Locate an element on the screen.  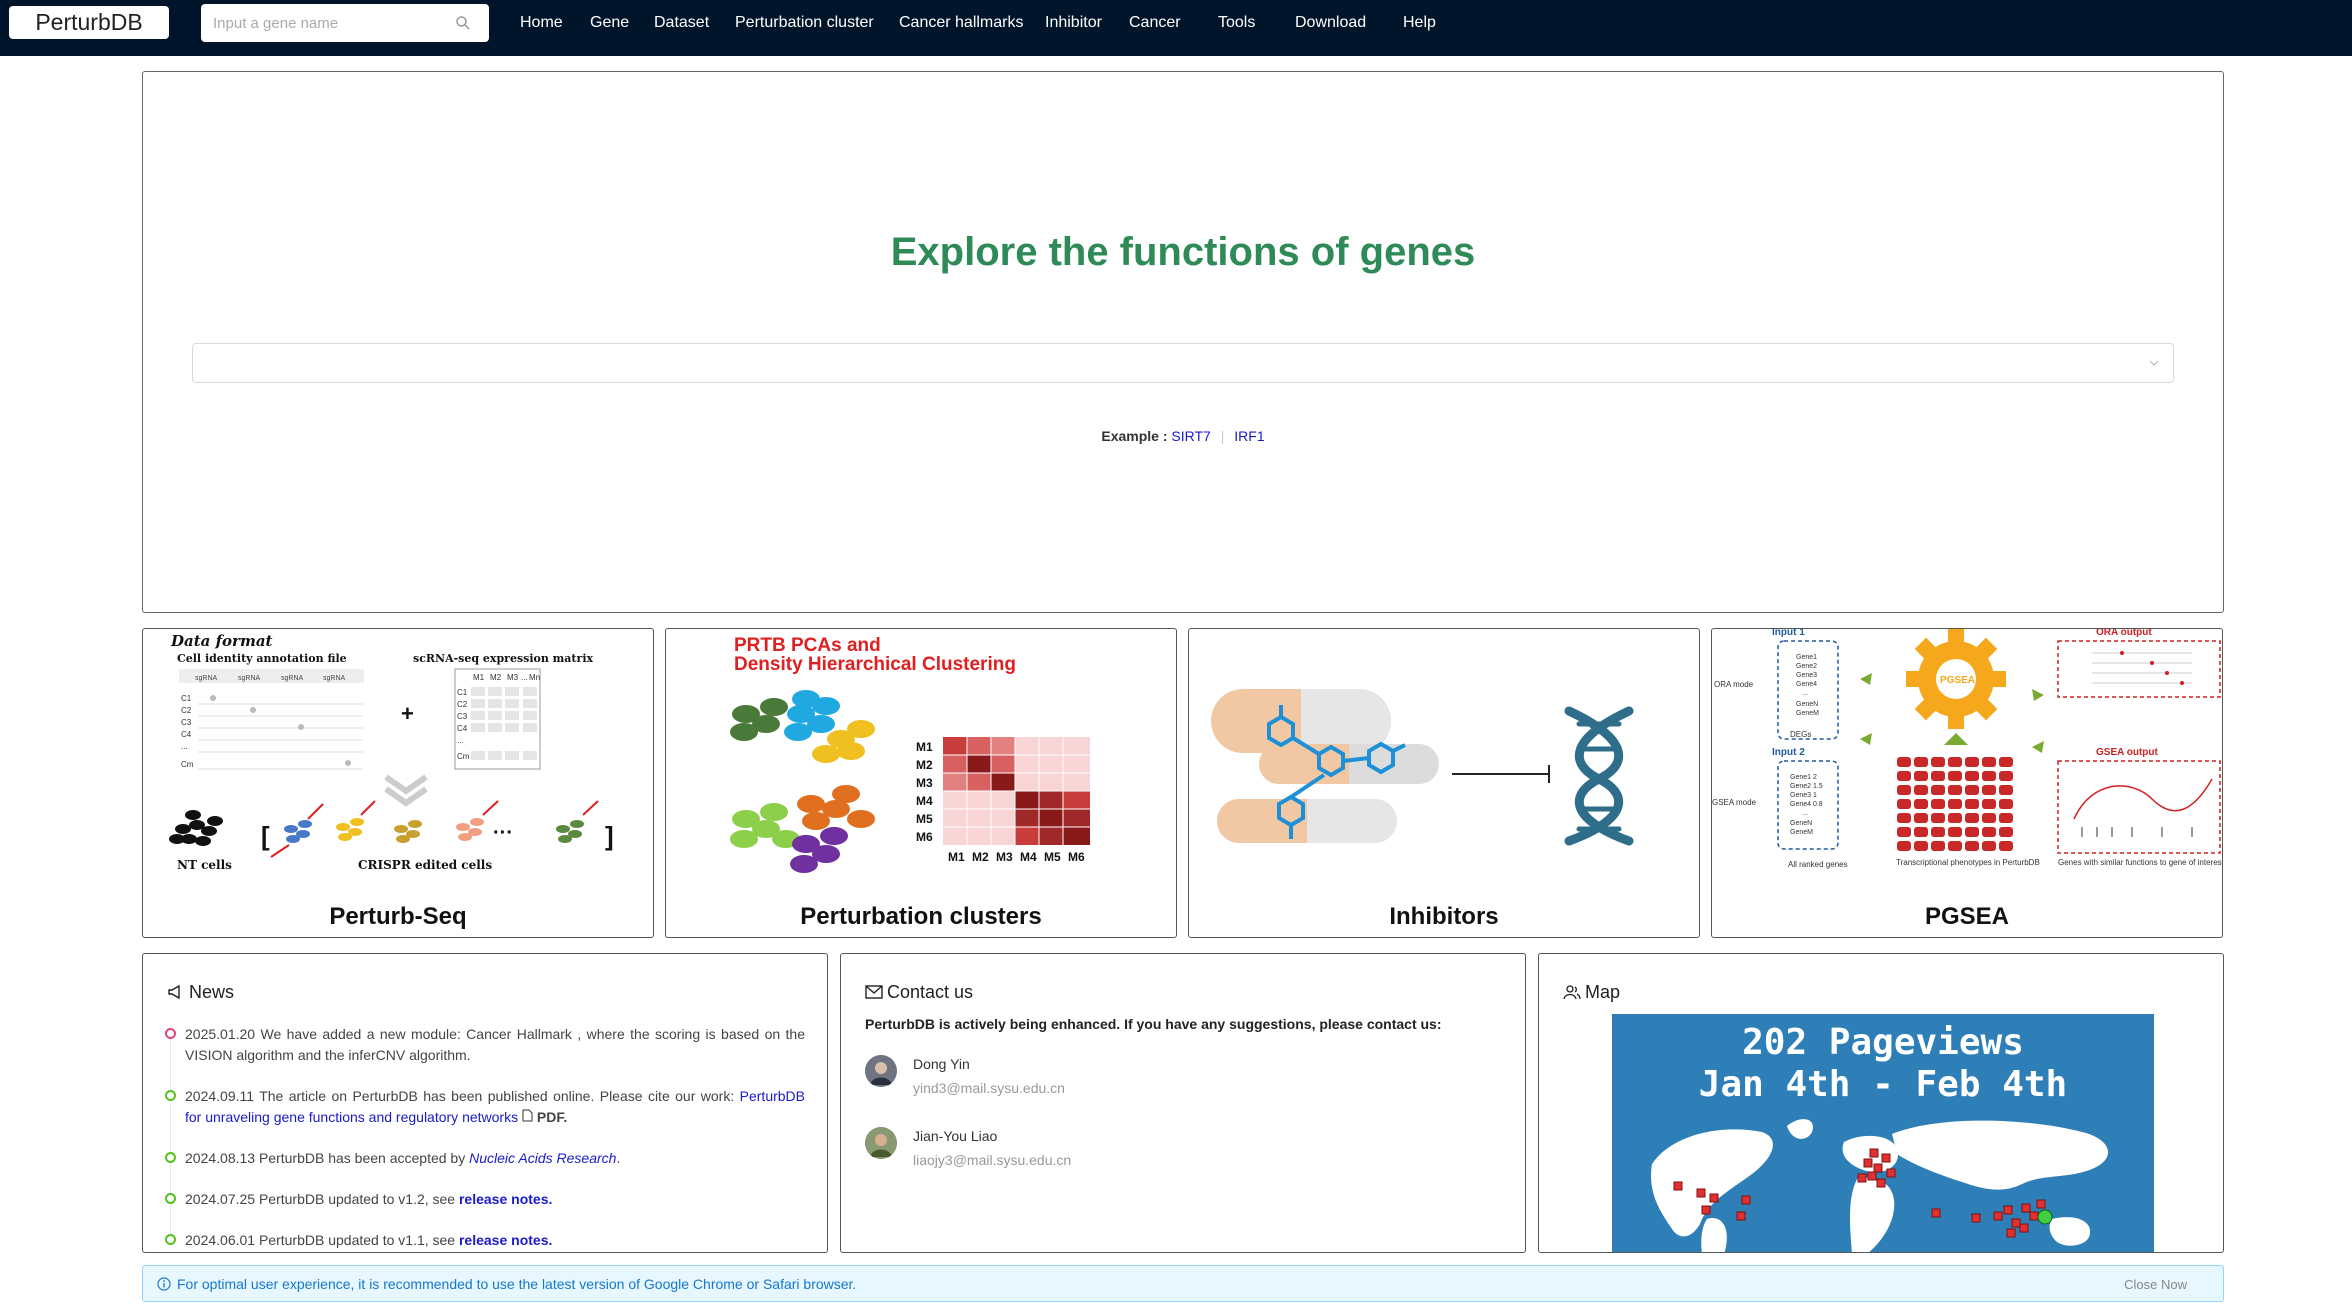
example-link-sirt7: SIRT7 is located at coordinates (1190, 436).